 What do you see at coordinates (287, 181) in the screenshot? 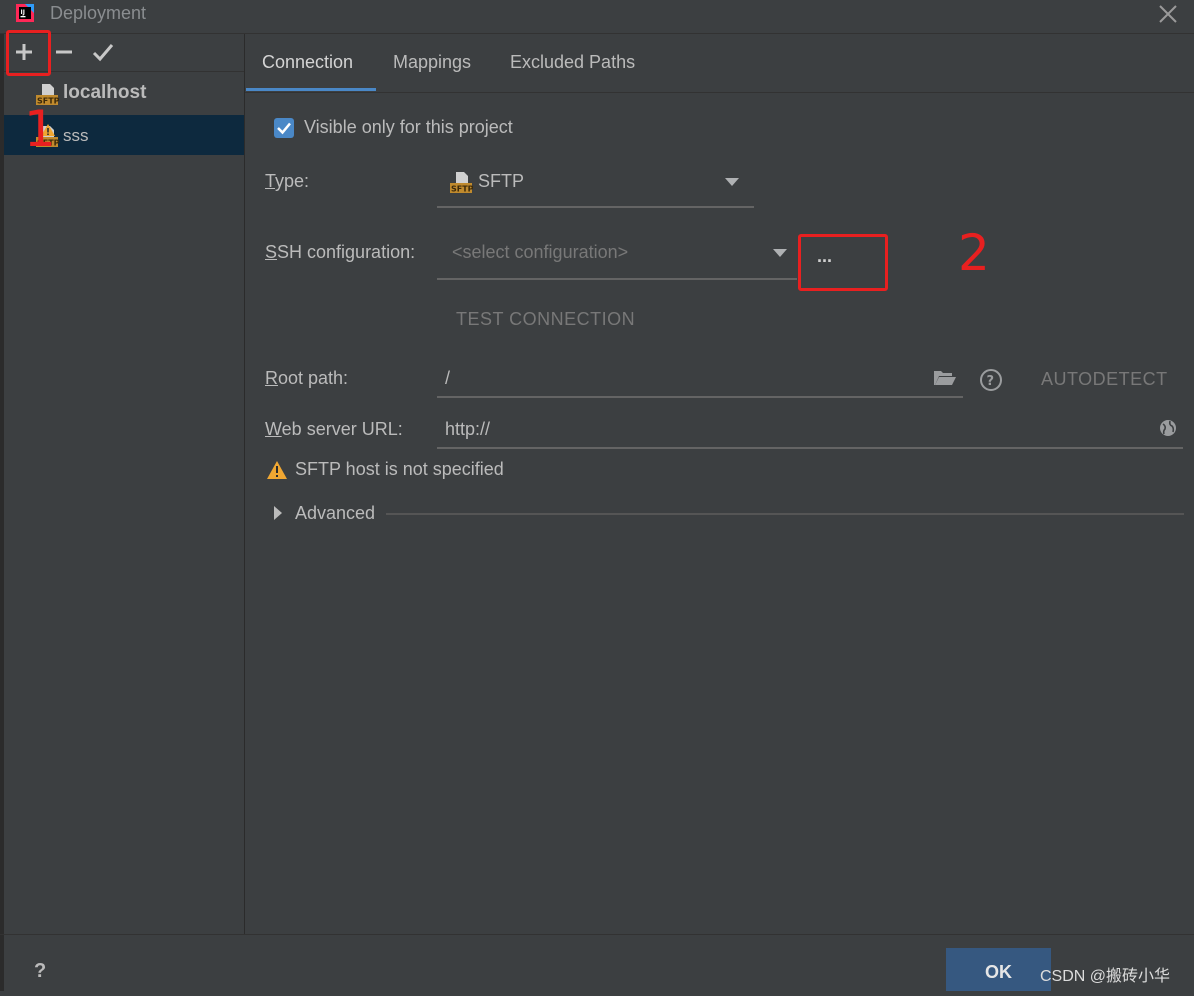
I see `type-label: Type:` at bounding box center [287, 181].